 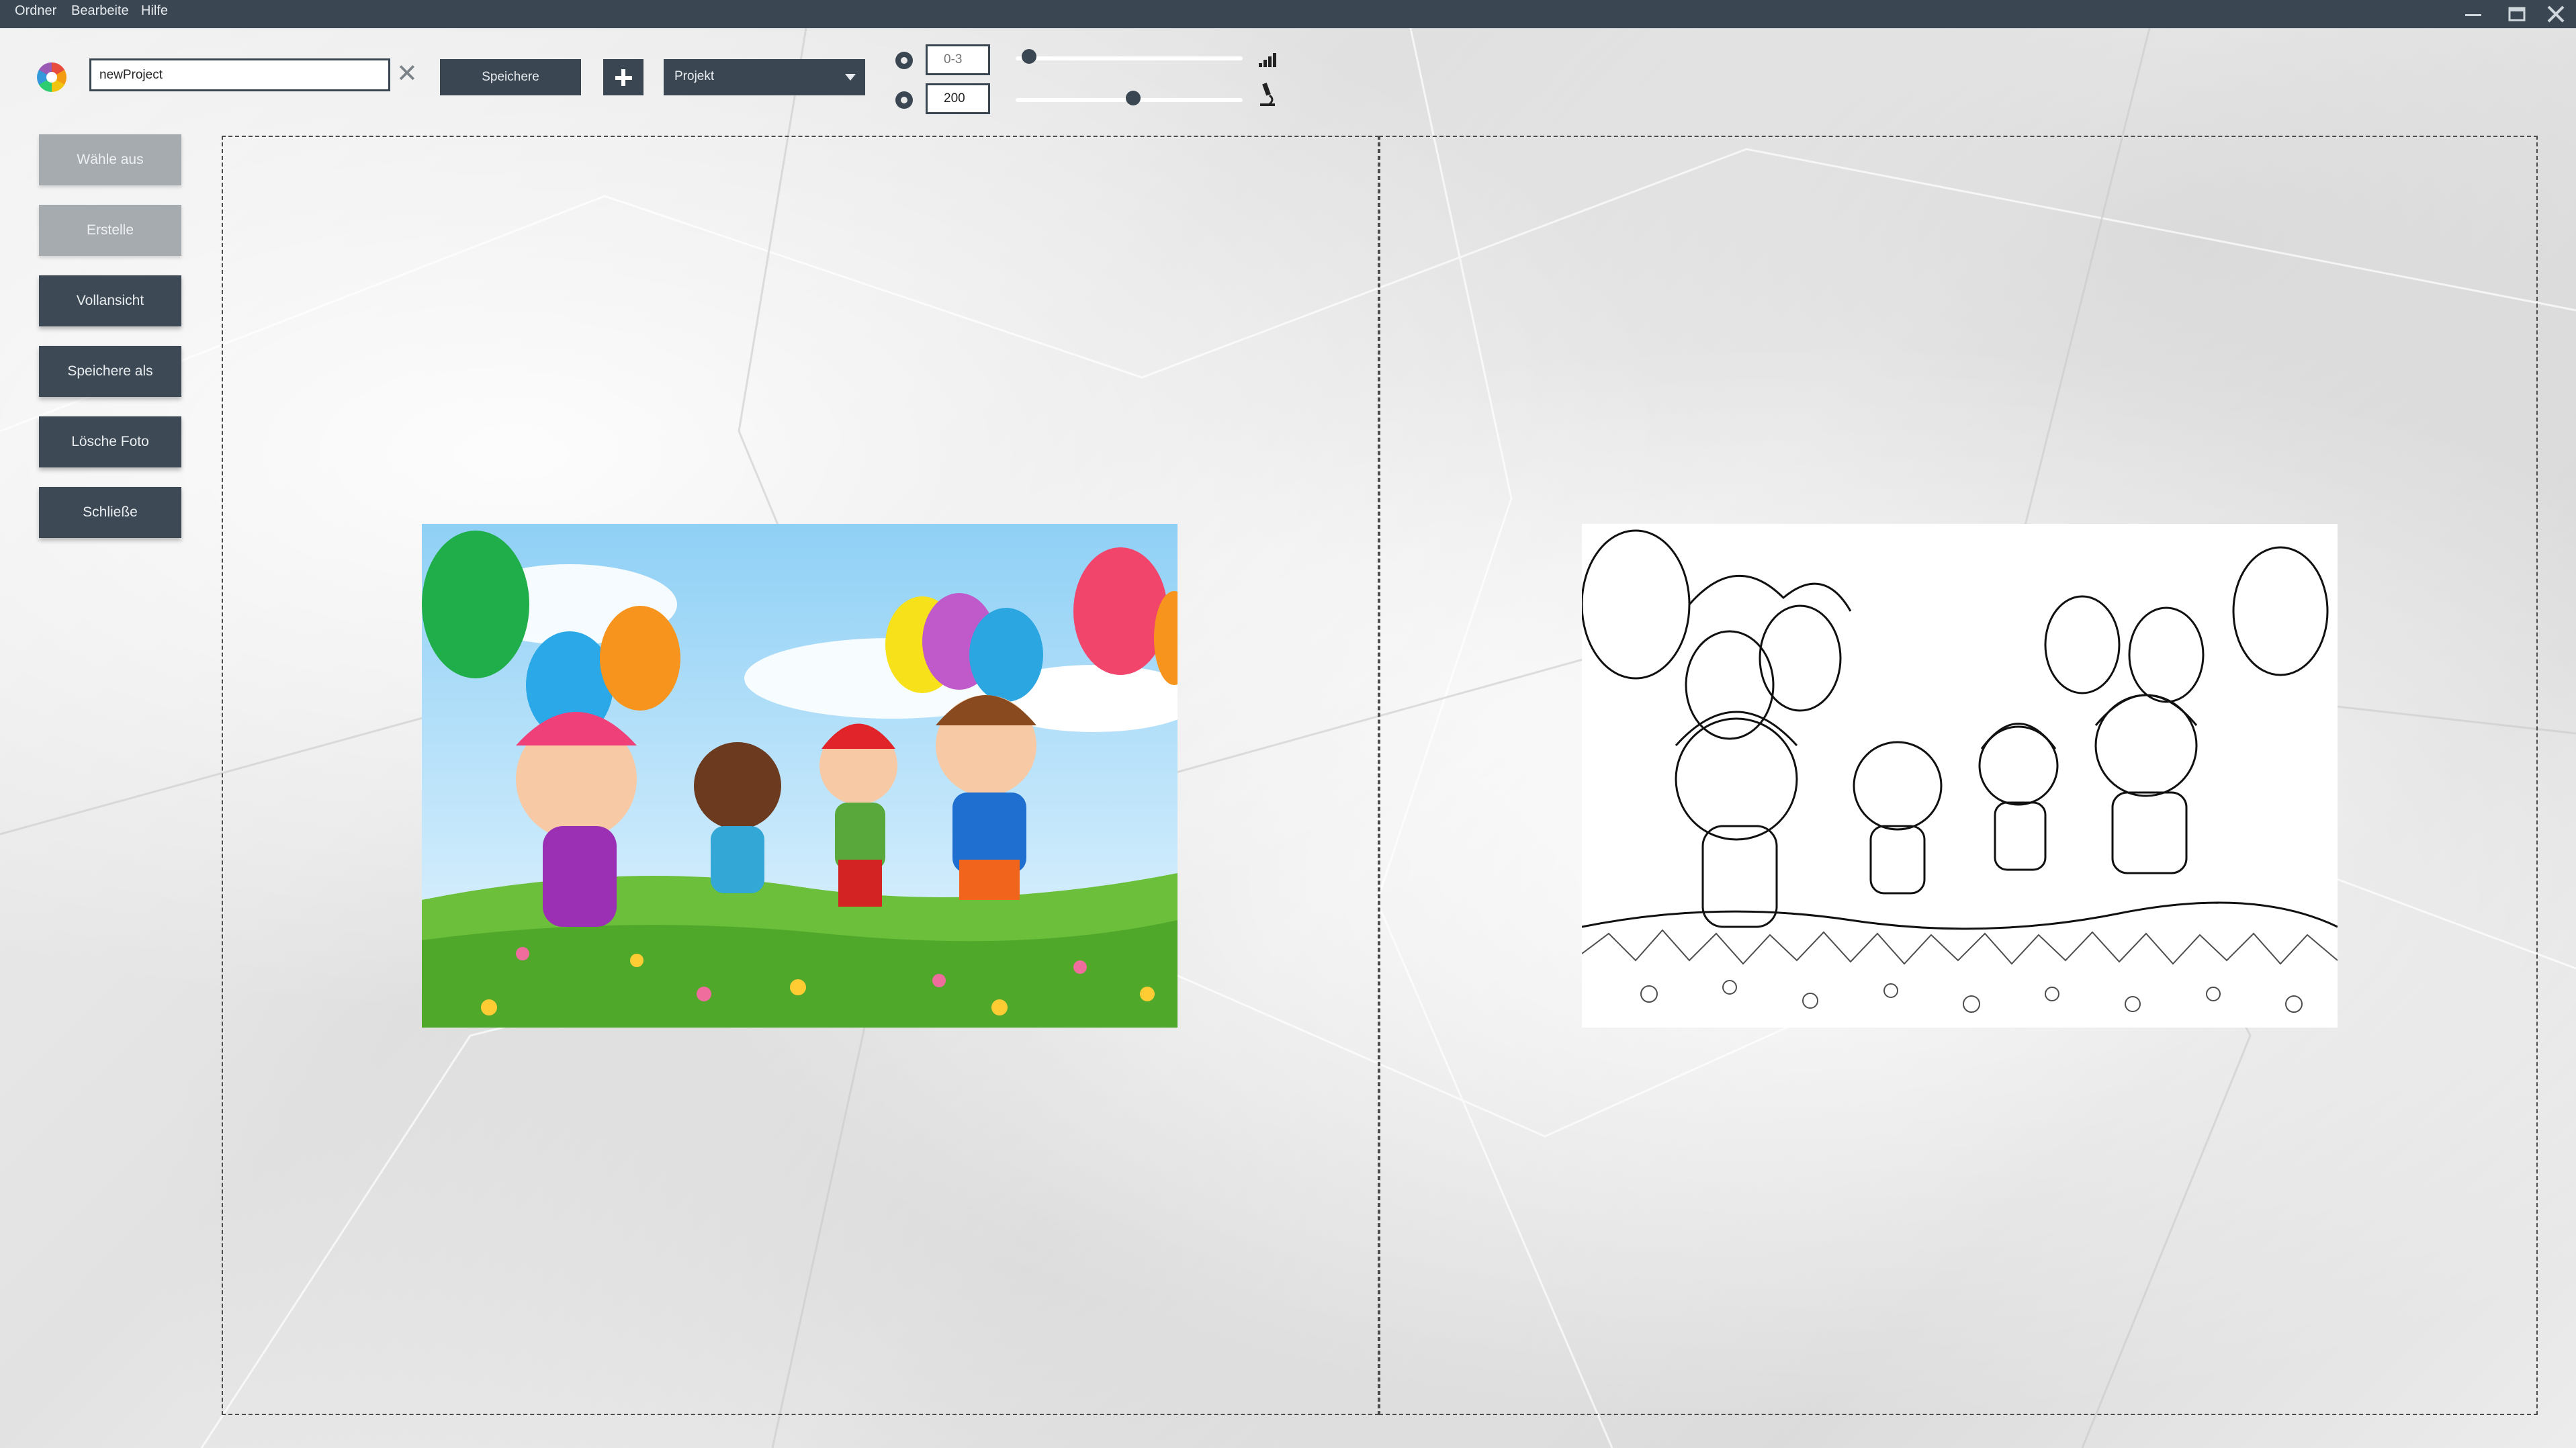 I want to click on menu-bearbeite: Bearbeite, so click(x=100, y=11).